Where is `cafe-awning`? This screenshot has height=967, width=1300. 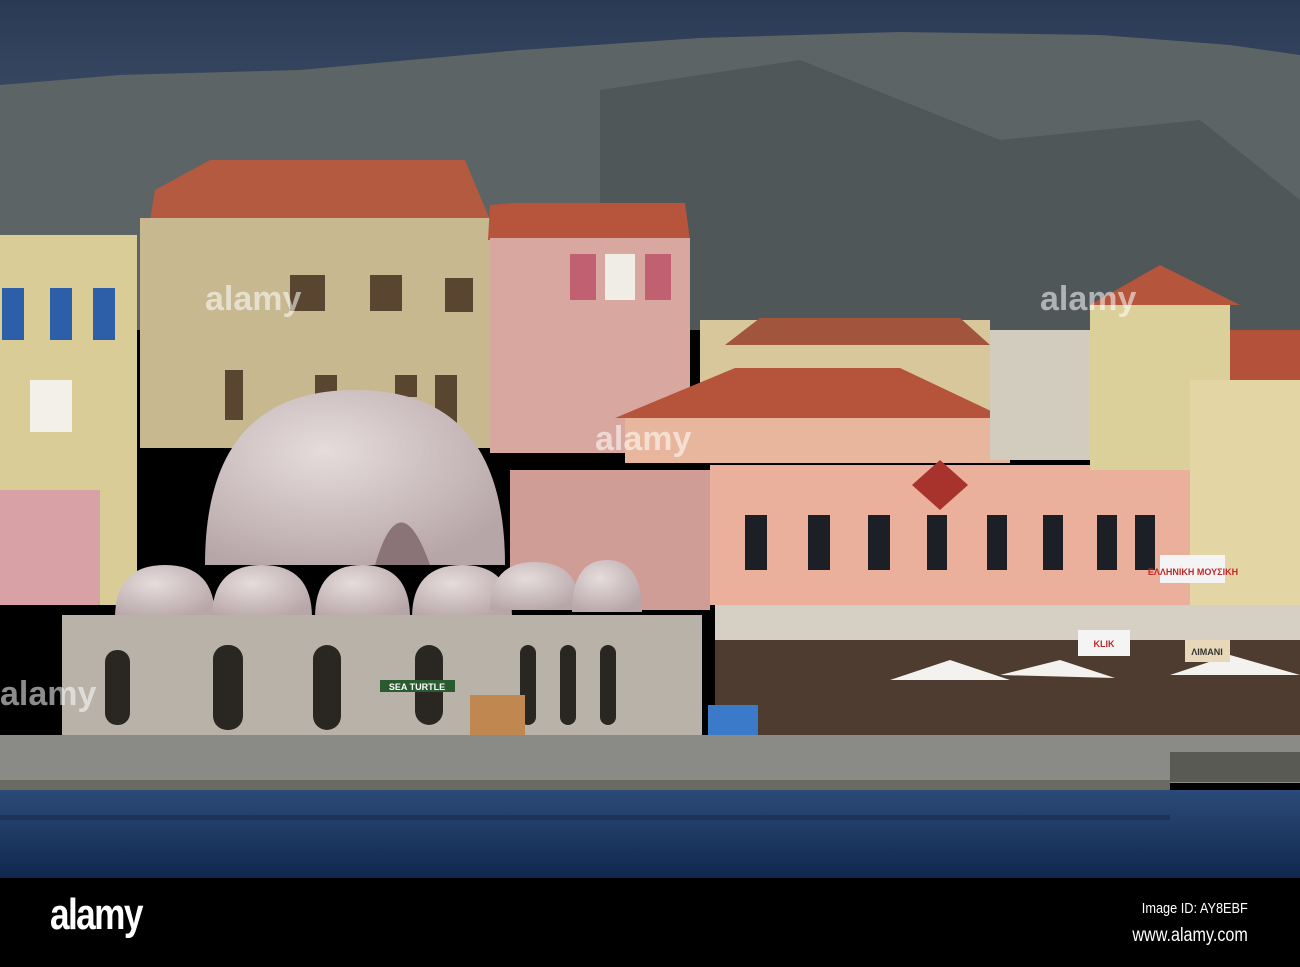
cafe-awning is located at coordinates (1007, 622).